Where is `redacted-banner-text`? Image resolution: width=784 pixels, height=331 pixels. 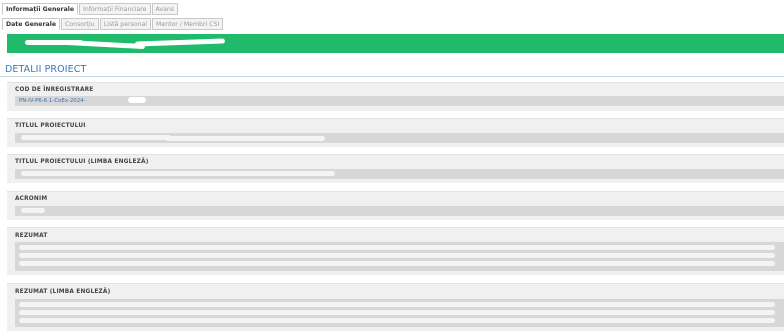
redacted-banner-text is located at coordinates (125, 44).